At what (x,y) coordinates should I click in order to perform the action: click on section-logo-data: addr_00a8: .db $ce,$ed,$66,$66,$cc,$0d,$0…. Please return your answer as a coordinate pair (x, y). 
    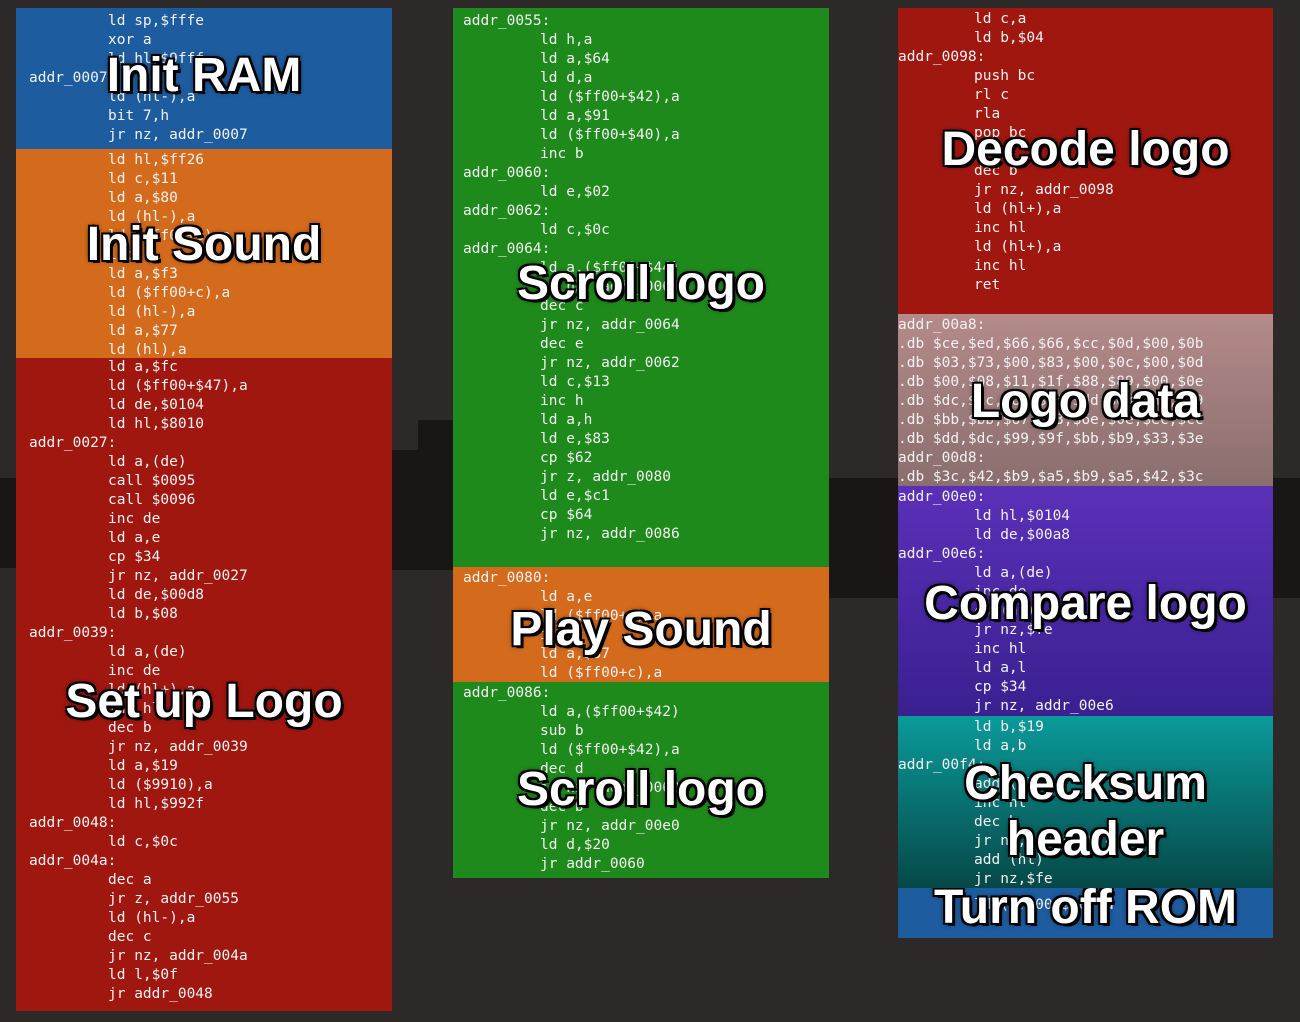
    Looking at the image, I should click on (1085, 400).